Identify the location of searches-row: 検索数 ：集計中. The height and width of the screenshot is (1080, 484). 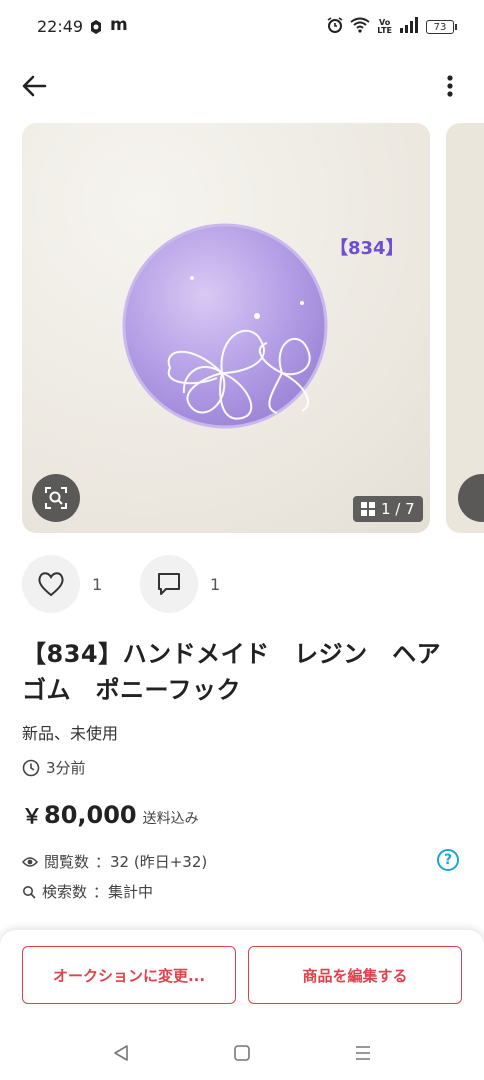
(87, 891).